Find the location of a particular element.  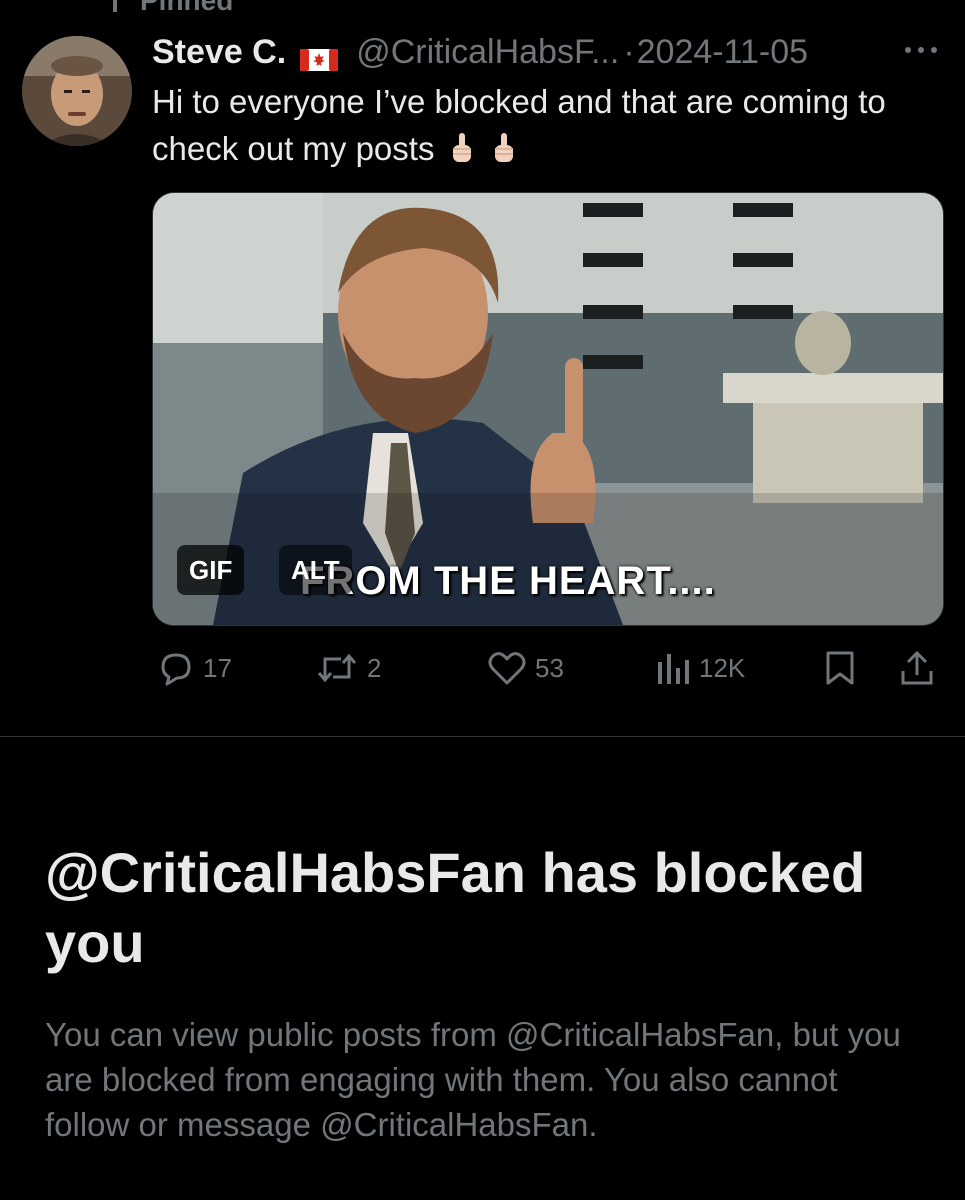

repost-button: 2 is located at coordinates (348, 668).